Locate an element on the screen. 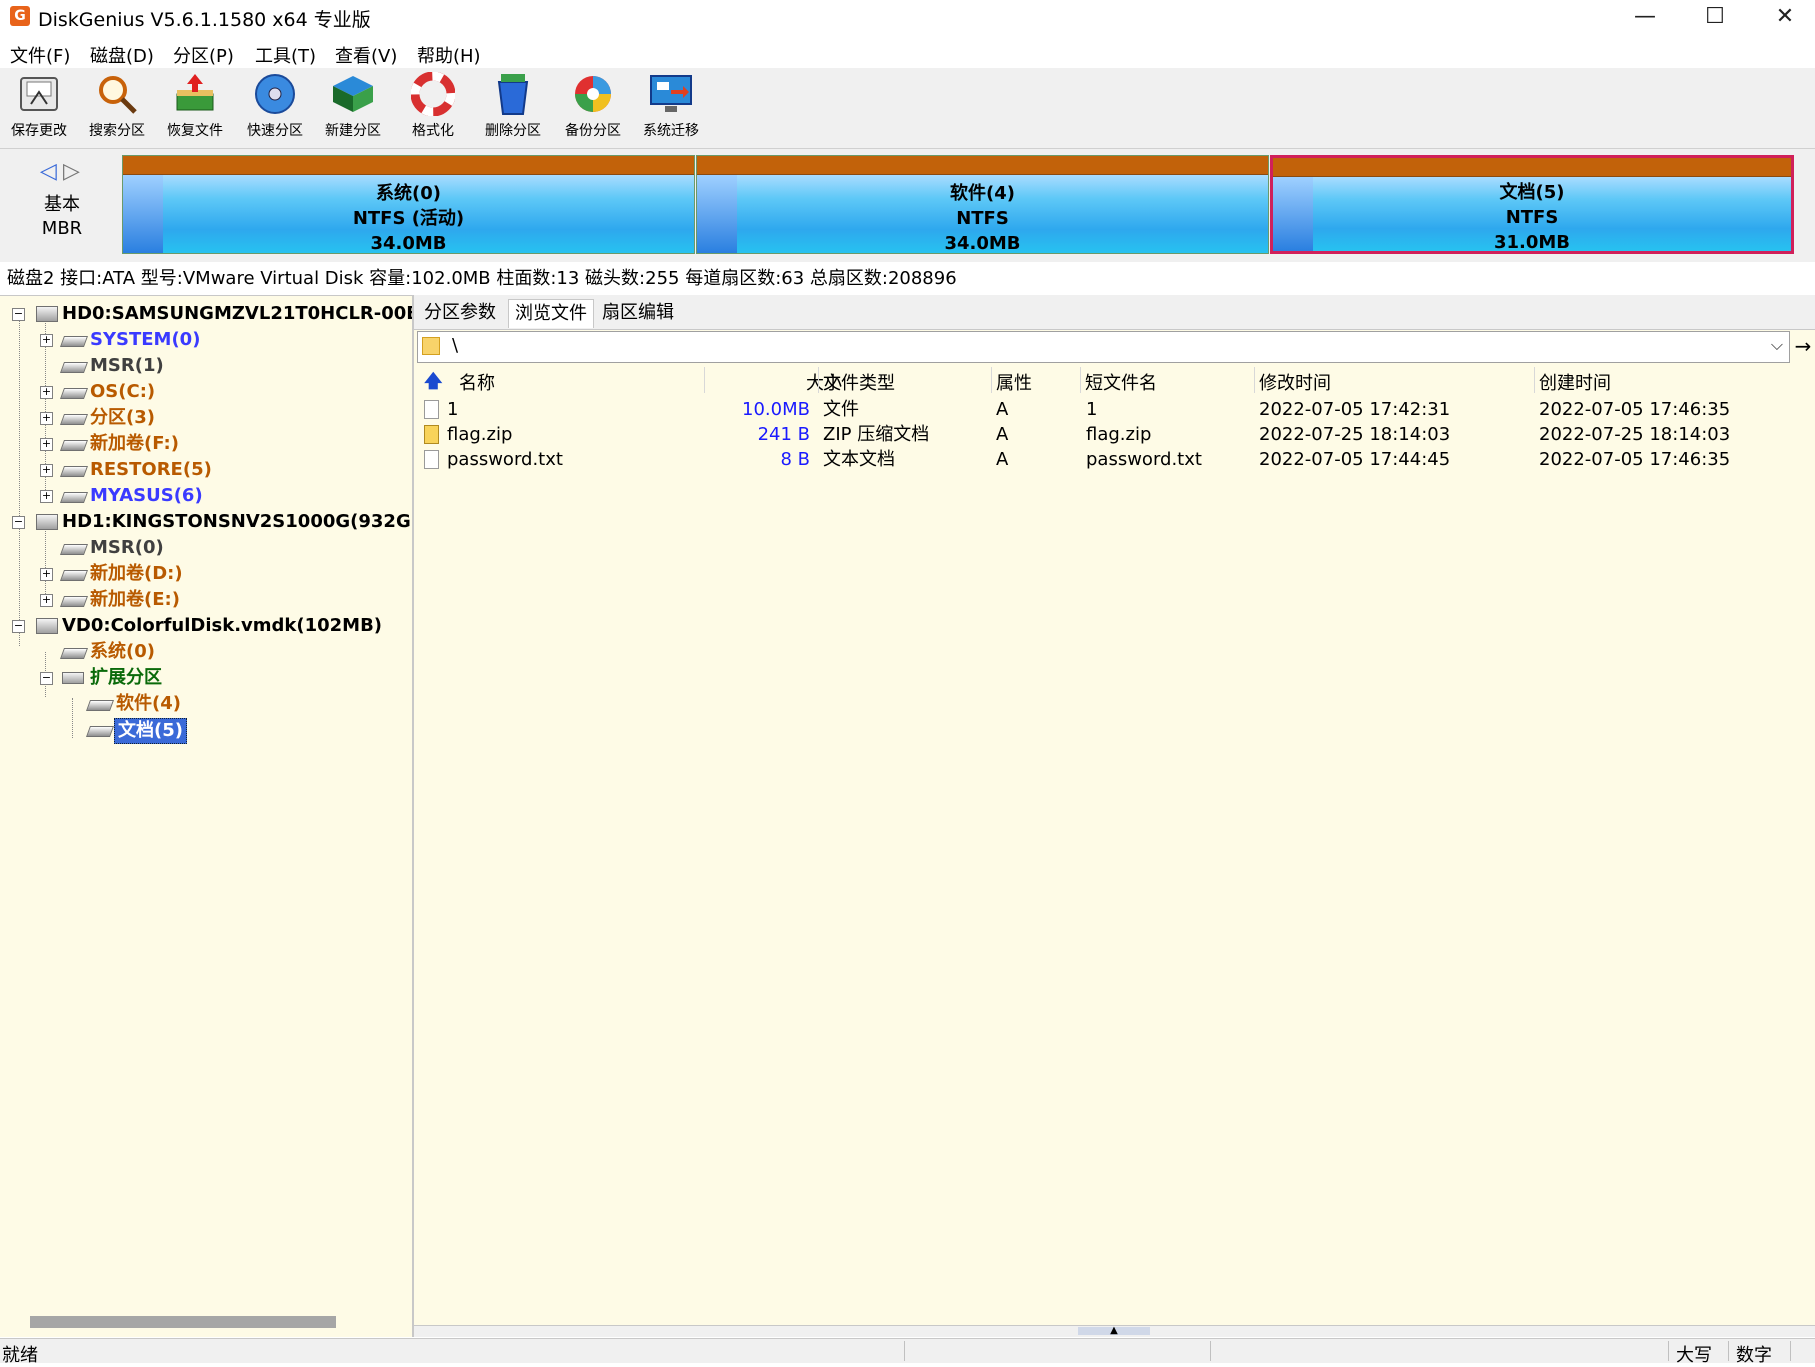 The height and width of the screenshot is (1367, 1815). file-size: 8 B is located at coordinates (795, 459).